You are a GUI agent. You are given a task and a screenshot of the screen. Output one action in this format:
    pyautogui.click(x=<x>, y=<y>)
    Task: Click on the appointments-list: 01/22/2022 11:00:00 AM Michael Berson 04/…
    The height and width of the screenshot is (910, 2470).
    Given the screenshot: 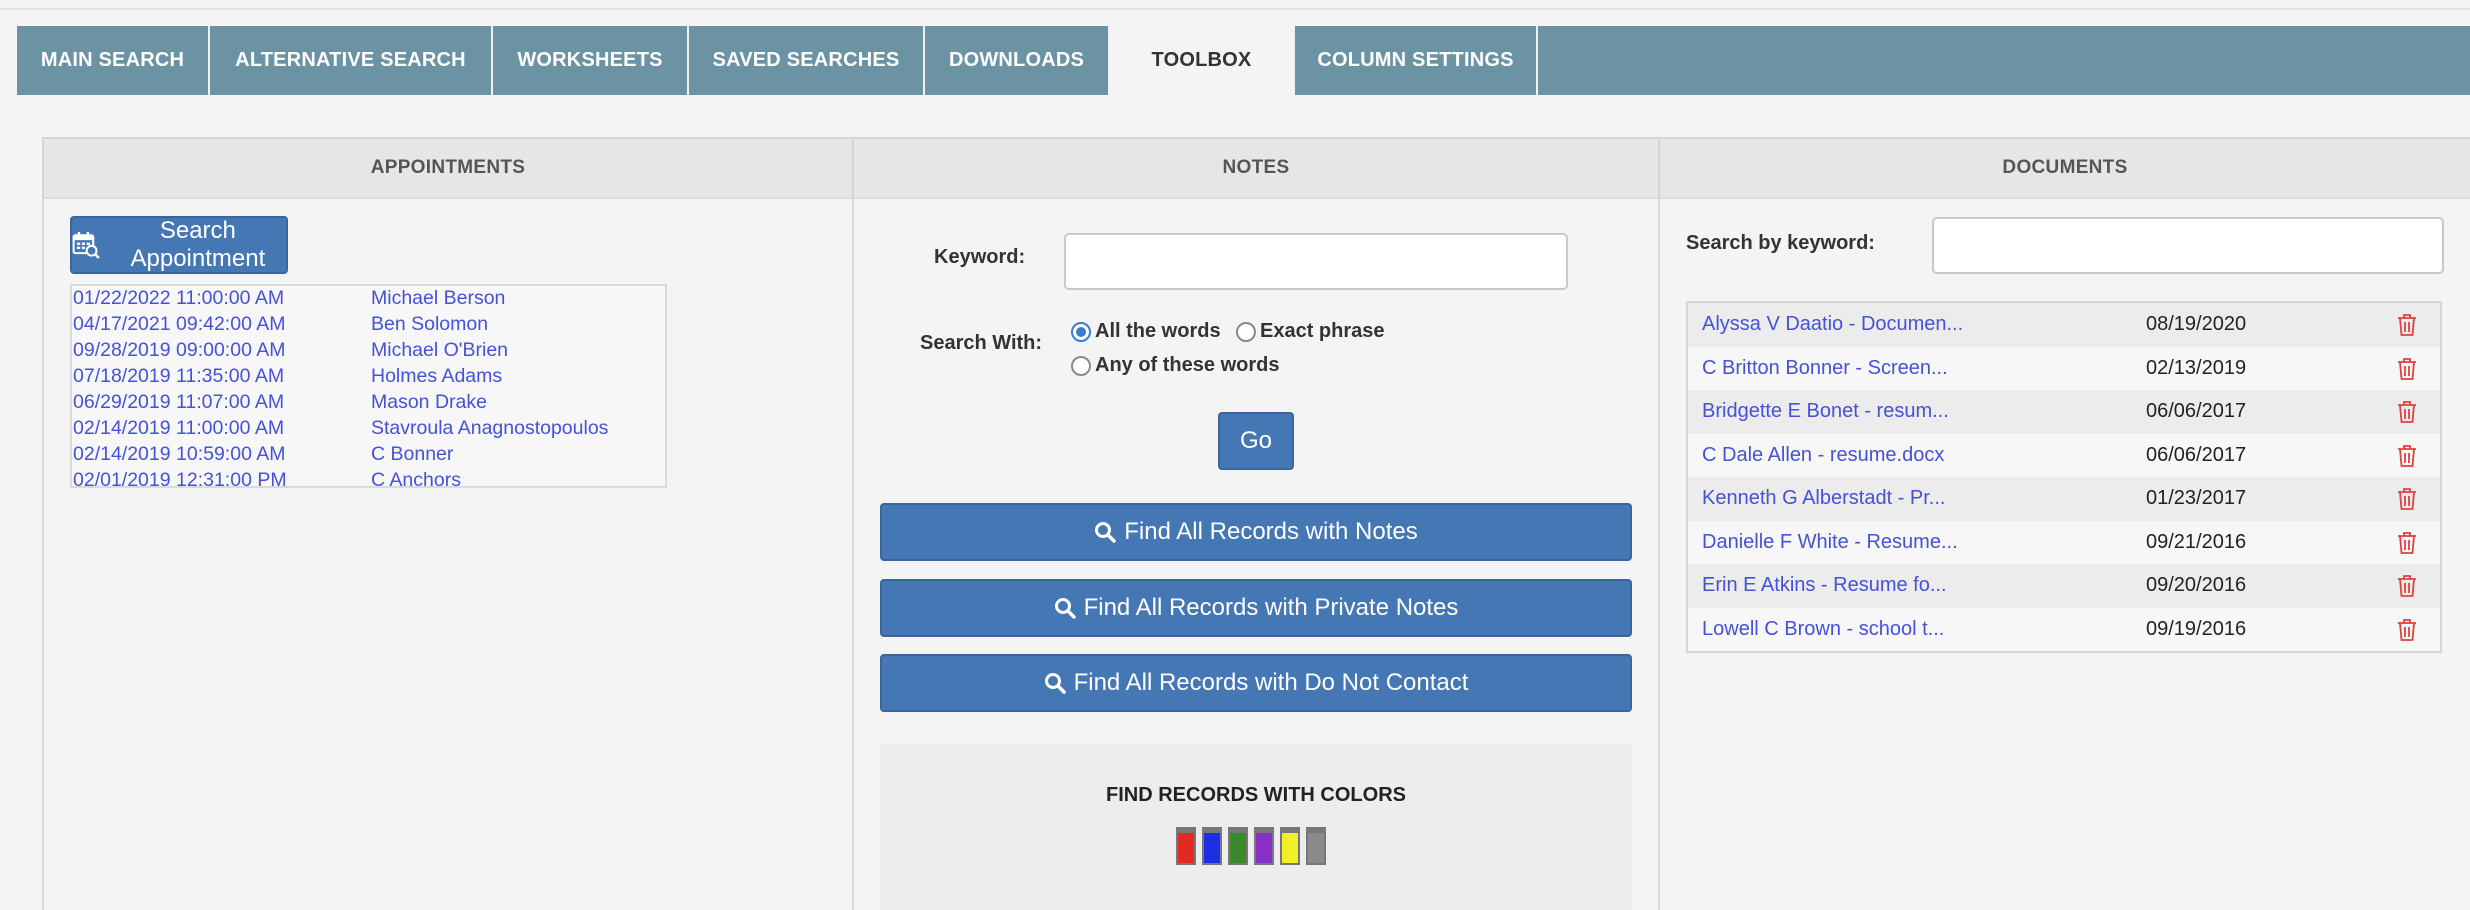 What is the action you would take?
    pyautogui.click(x=368, y=386)
    